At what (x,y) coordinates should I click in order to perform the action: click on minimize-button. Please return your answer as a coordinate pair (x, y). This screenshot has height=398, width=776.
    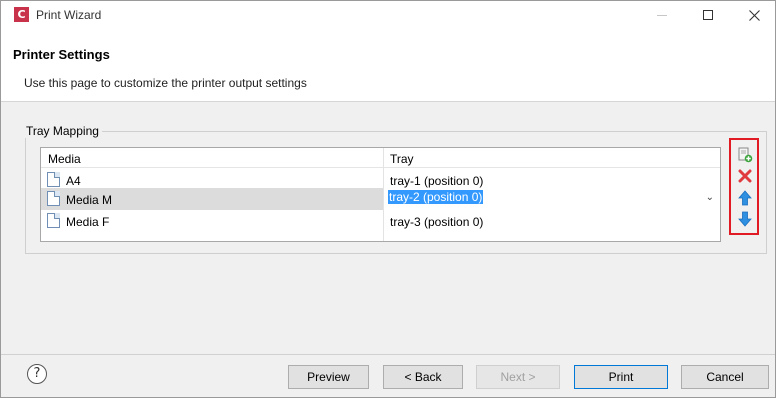
    Looking at the image, I should click on (662, 15).